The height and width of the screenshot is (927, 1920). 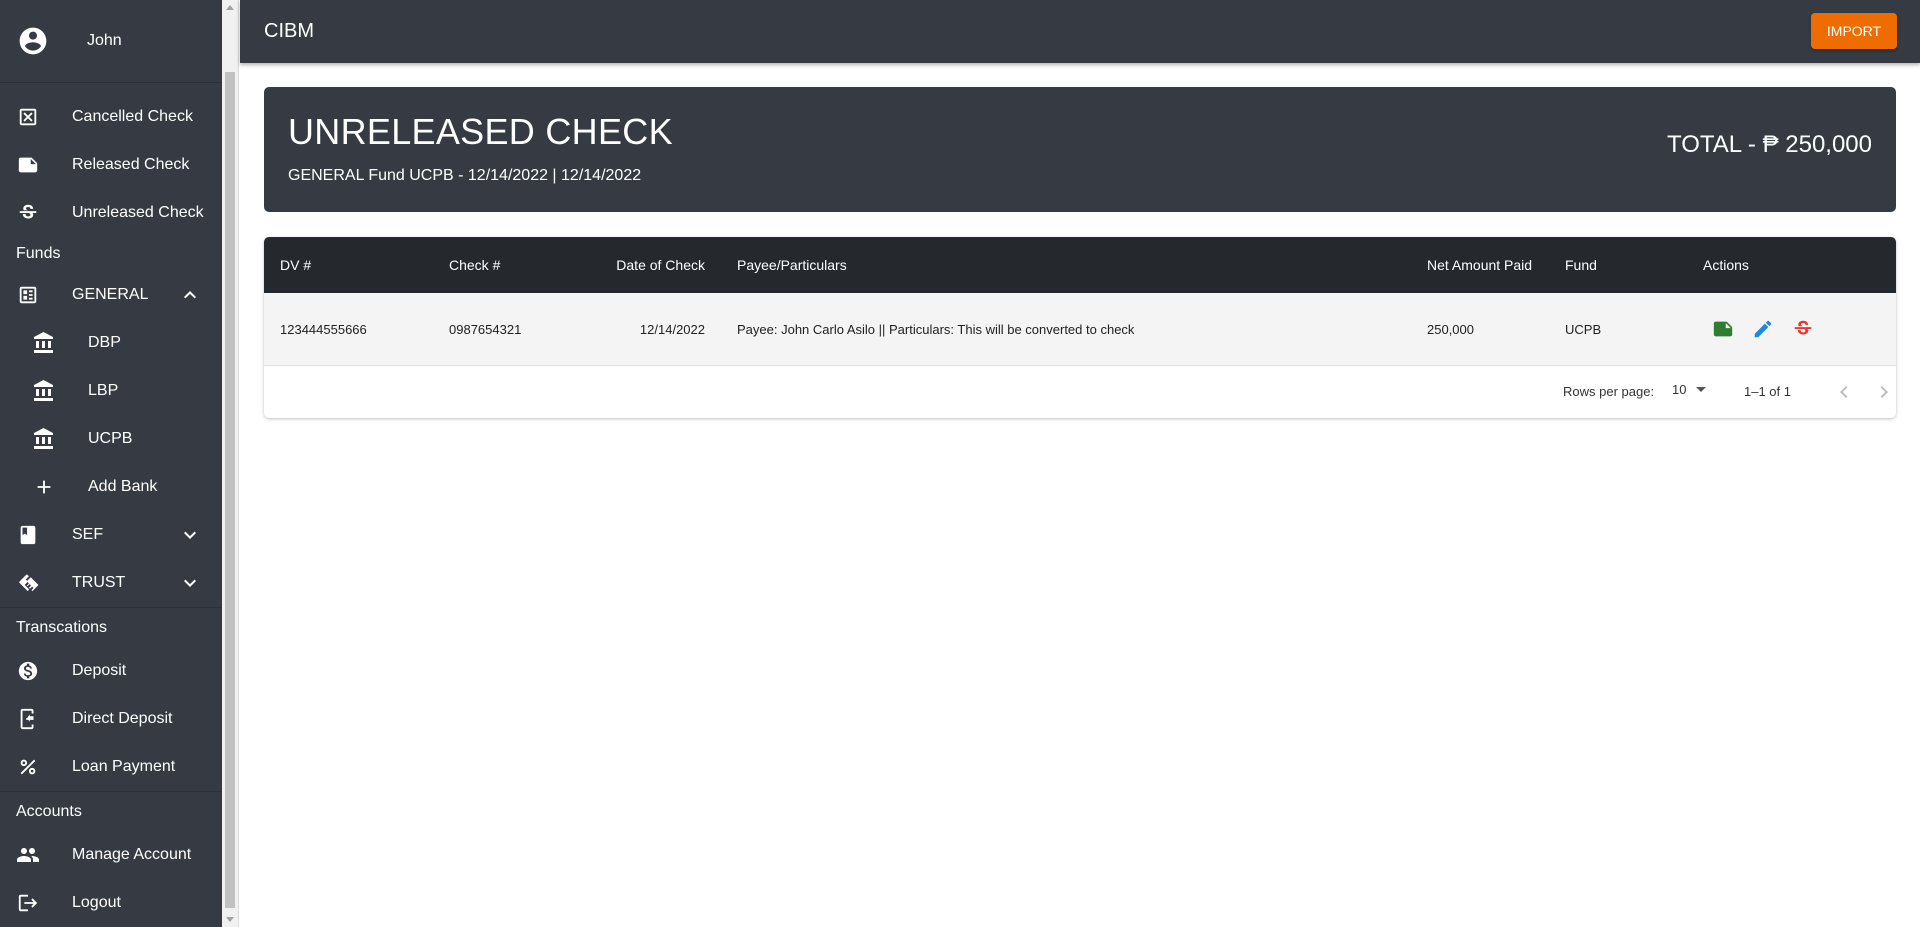 What do you see at coordinates (28, 903) in the screenshot?
I see `logout-icon` at bounding box center [28, 903].